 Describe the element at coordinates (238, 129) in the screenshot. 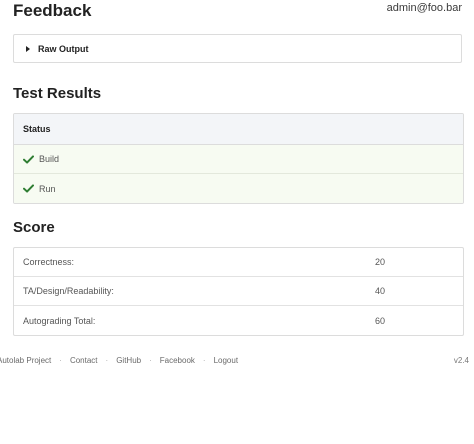

I see `status-column-header: Status` at that location.